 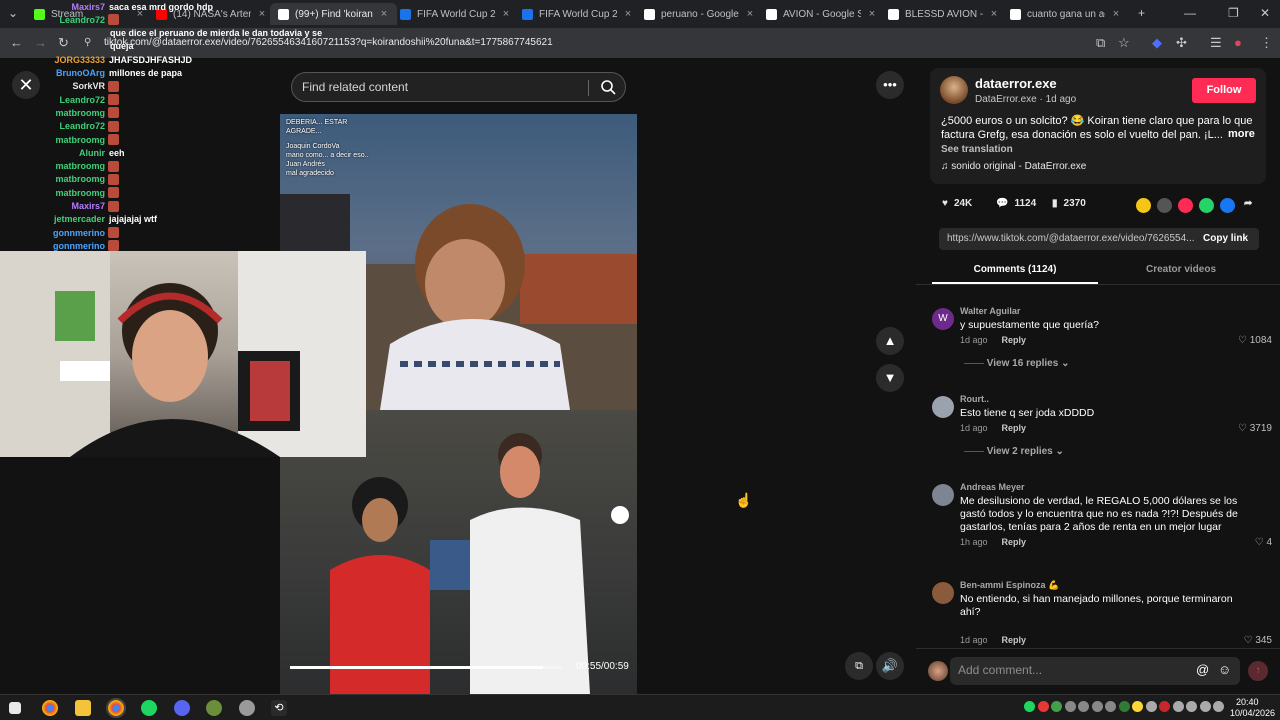 What do you see at coordinates (608, 87) in the screenshot?
I see `search-icon` at bounding box center [608, 87].